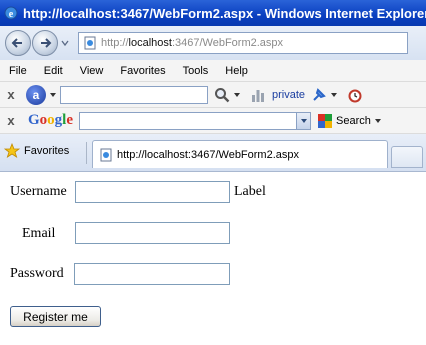  I want to click on menu-favorites: Favorites, so click(142, 71).